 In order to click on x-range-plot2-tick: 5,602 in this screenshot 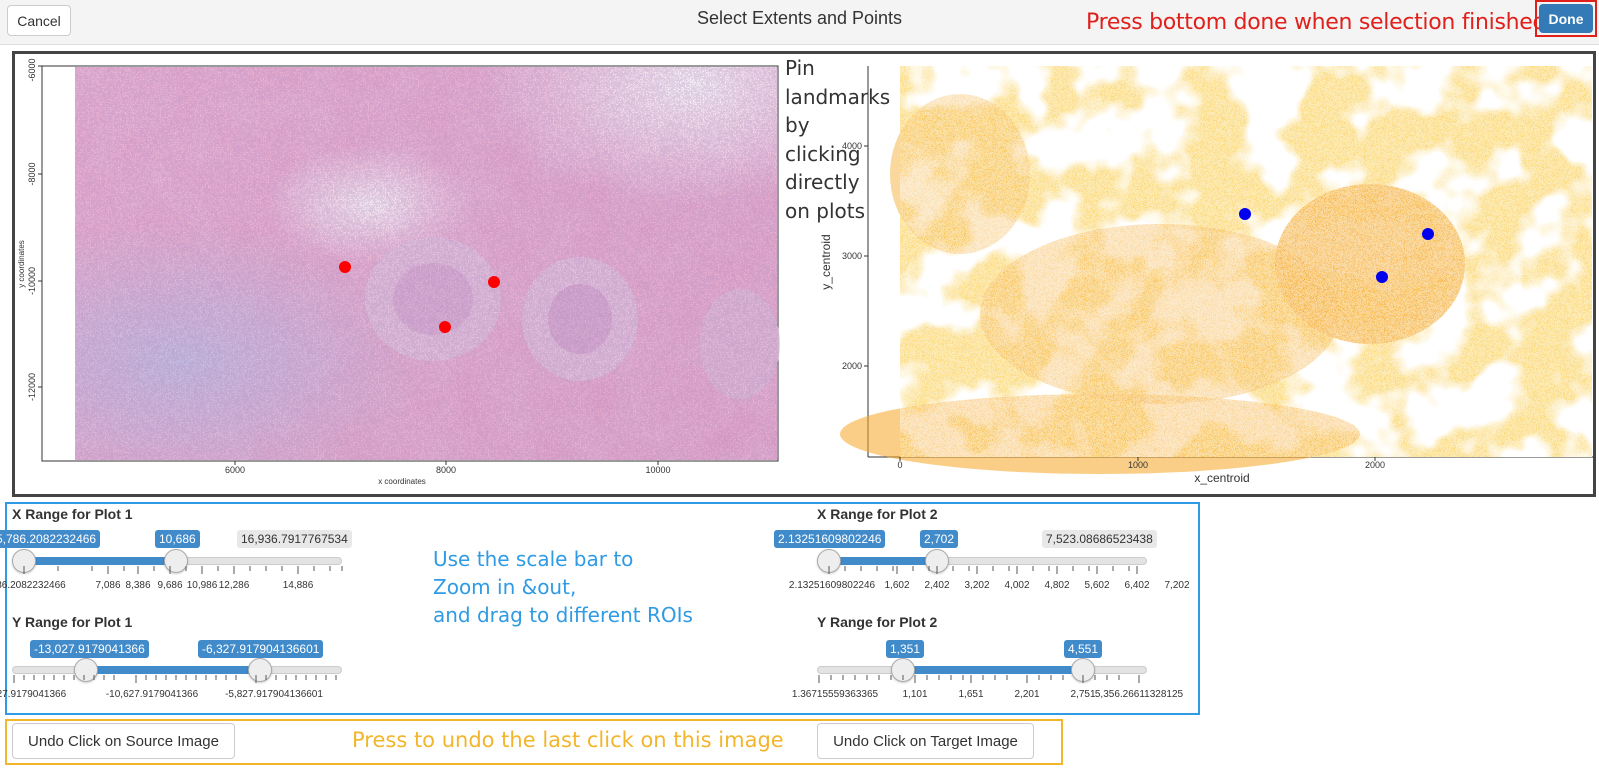, I will do `click(1097, 585)`.